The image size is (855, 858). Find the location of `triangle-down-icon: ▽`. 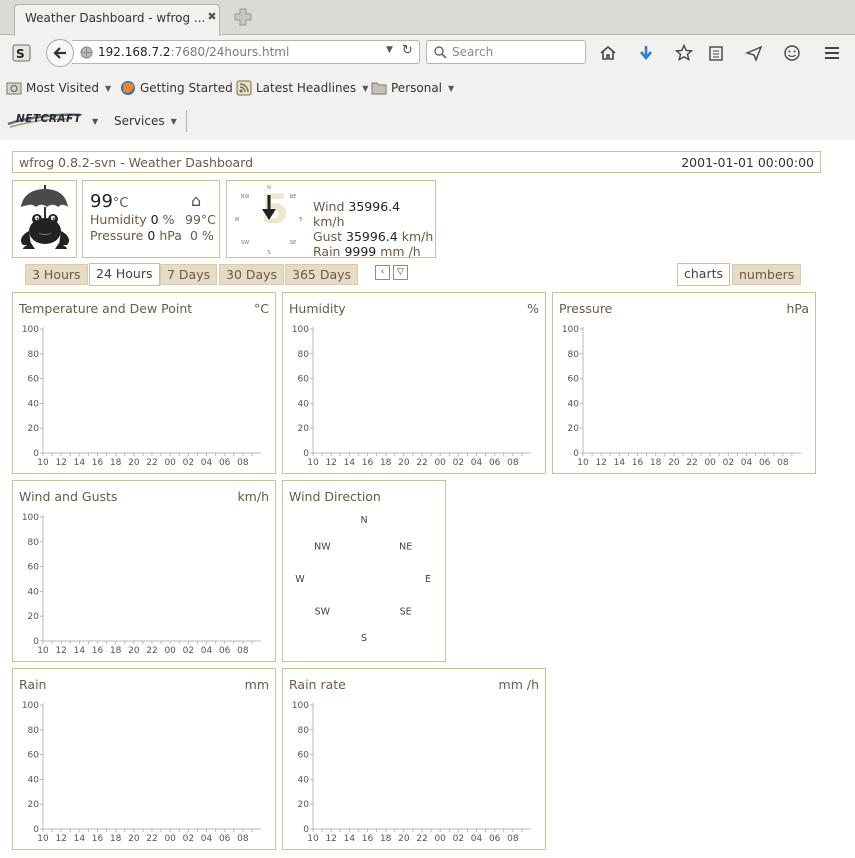

triangle-down-icon: ▽ is located at coordinates (400, 272).